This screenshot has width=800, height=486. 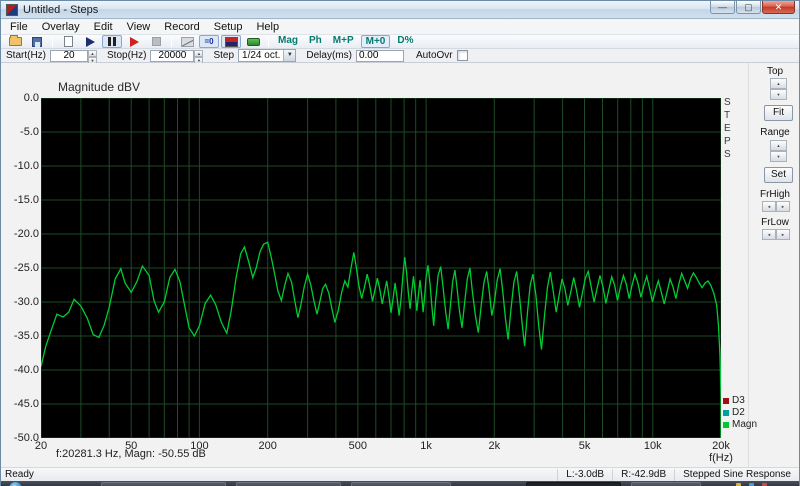 What do you see at coordinates (26, 166) in the screenshot?
I see `y-tick-label: -10.0` at bounding box center [26, 166].